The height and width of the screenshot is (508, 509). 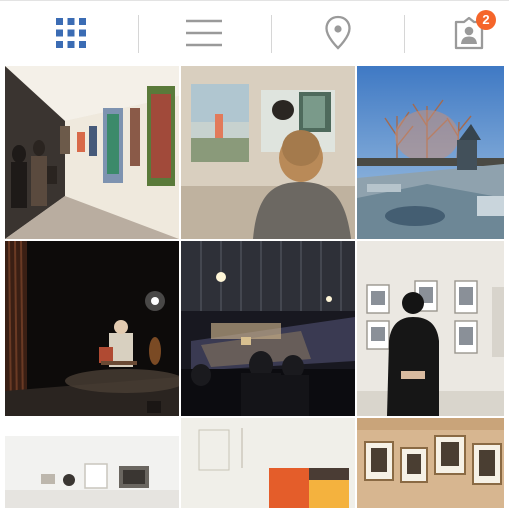 I want to click on plaza-fountain-sunset-photo, so click(x=430, y=152).